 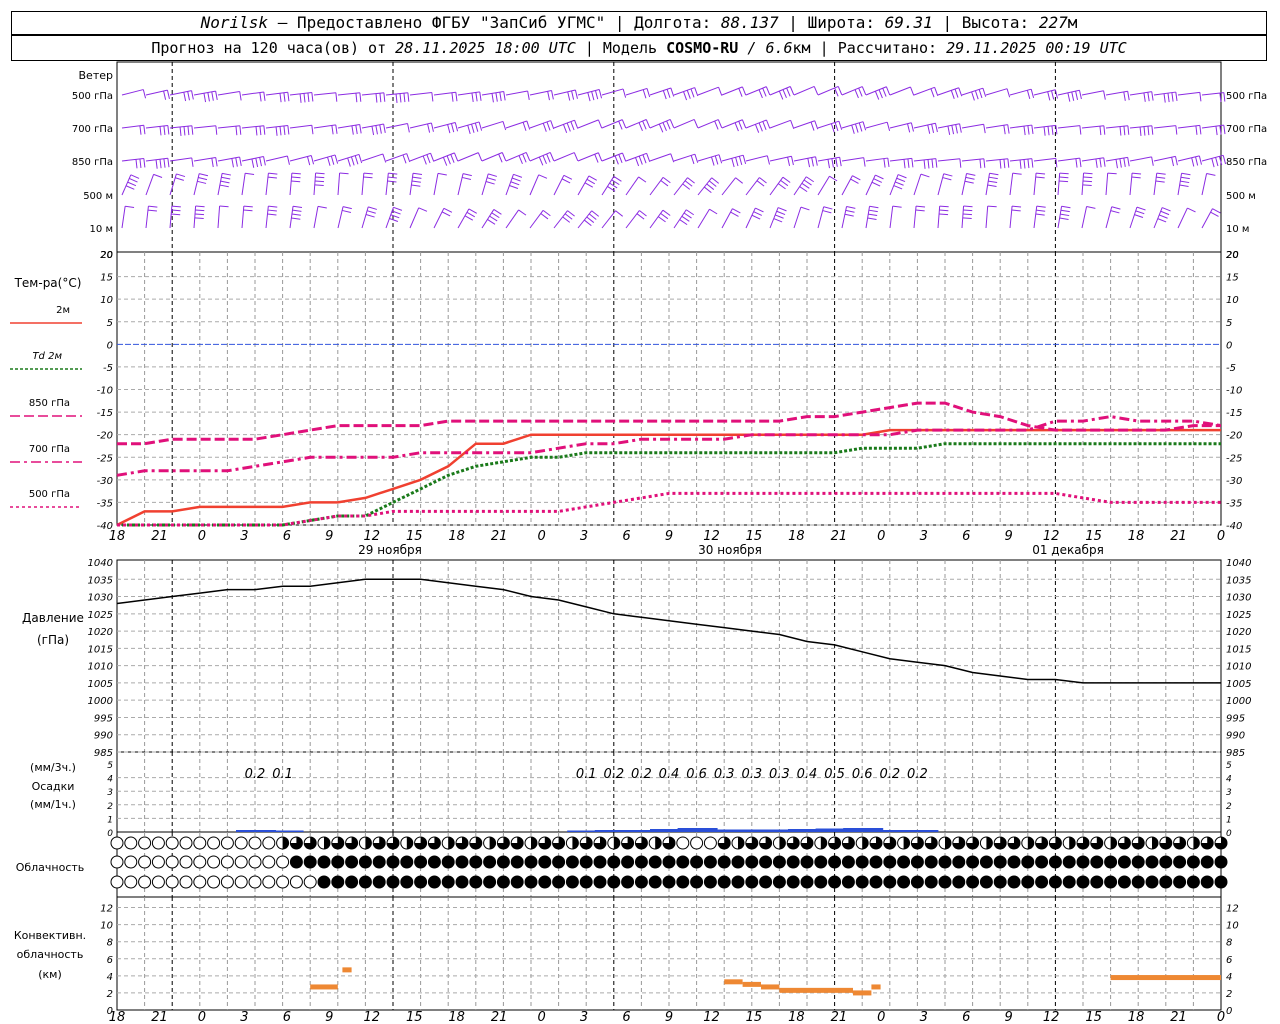 I want to click on temp-legend-label: 500 гПа, so click(x=49, y=494).